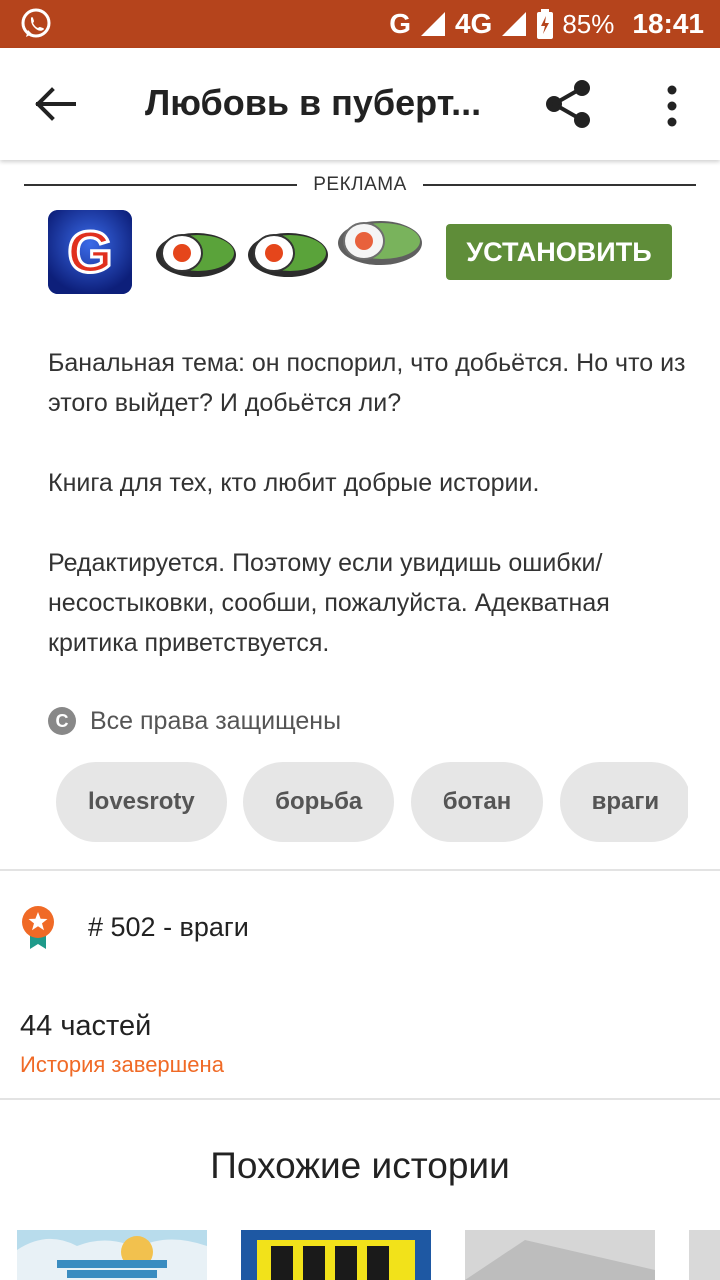 The image size is (720, 1280). What do you see at coordinates (168, 927) in the screenshot?
I see `ranking-link: # 502 - враги` at bounding box center [168, 927].